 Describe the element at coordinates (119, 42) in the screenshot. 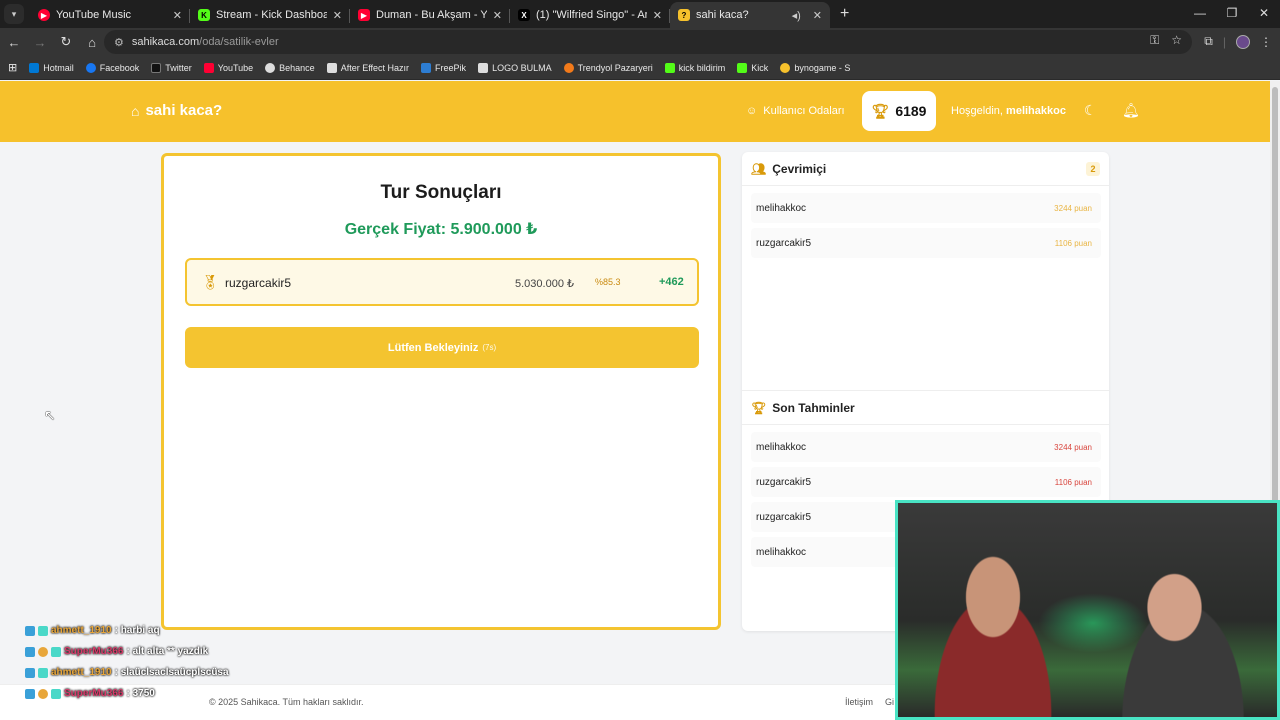

I see `site-info-icon: ⚙` at that location.